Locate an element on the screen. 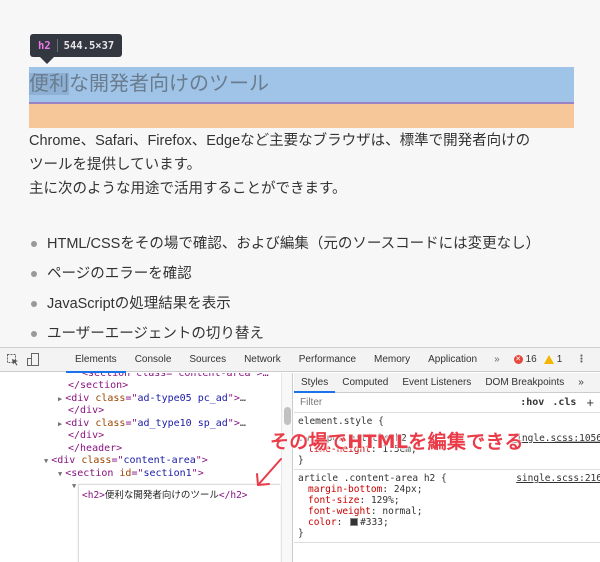 Image resolution: width=600 pixels, height=562 pixels. dom-node-line: ▼ is located at coordinates (75, 486).